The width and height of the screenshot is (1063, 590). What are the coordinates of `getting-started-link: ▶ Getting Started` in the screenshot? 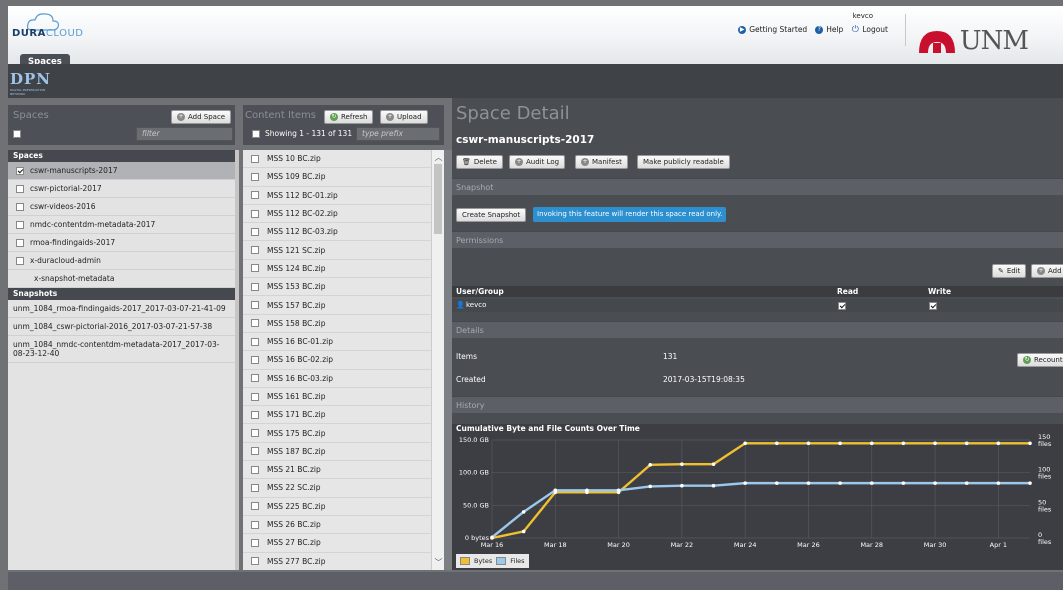 It's located at (772, 29).